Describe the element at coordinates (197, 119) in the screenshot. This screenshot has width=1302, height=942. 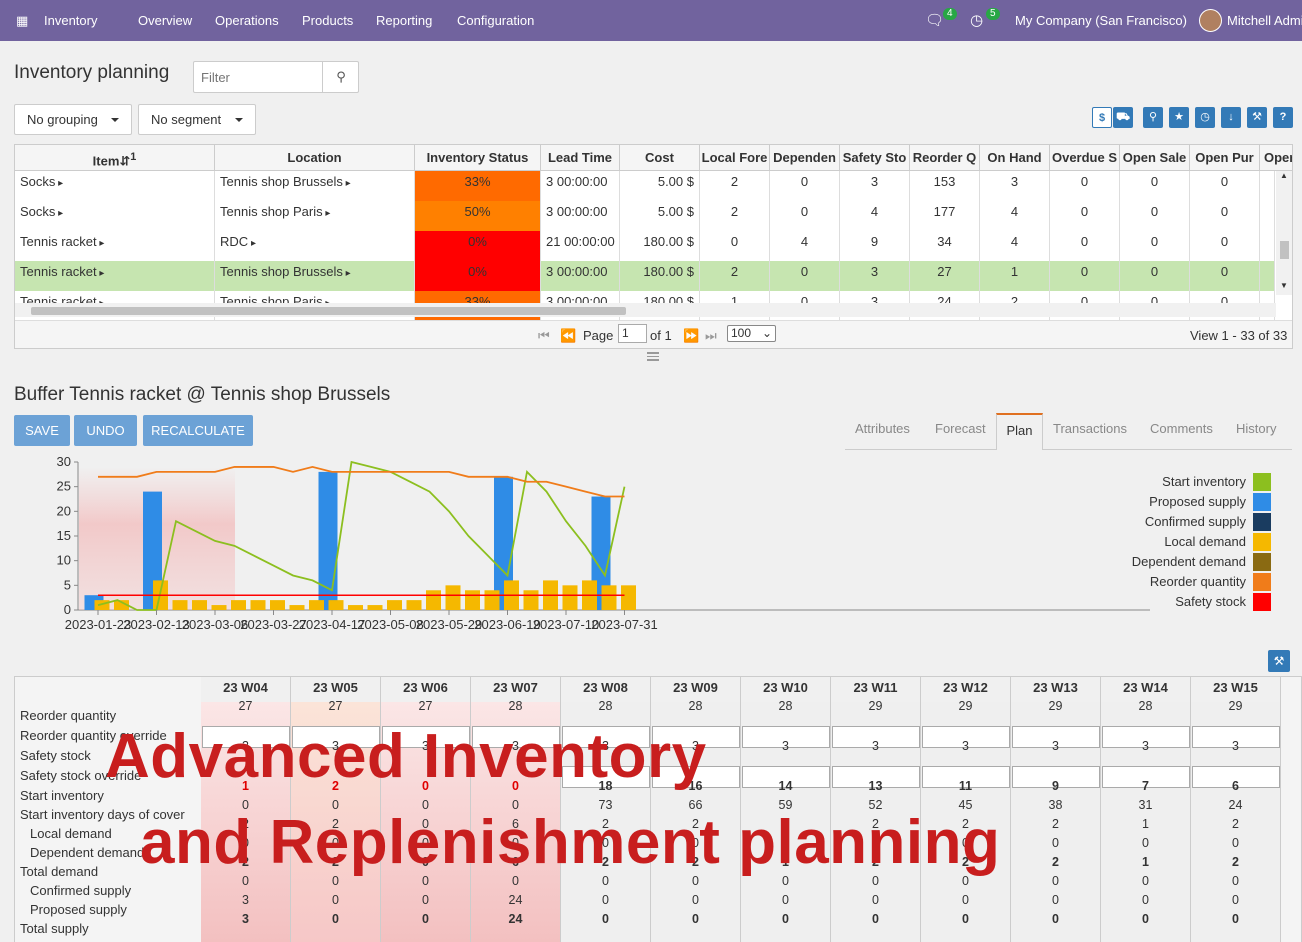
I see `segment-dropdown: No segment` at that location.